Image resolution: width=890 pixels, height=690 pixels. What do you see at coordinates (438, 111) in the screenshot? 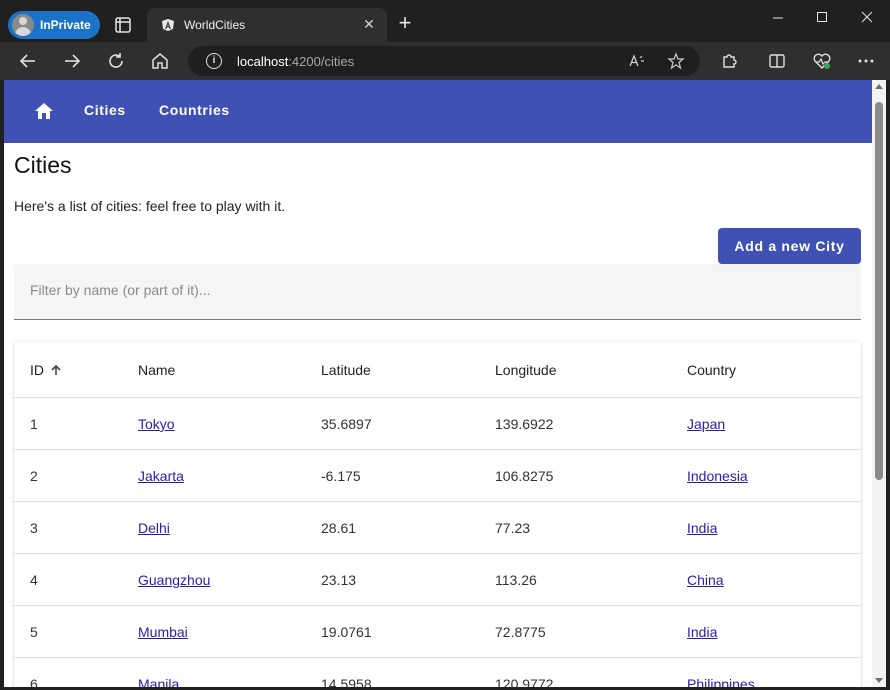
I see `app-toolbar: Cities Countries` at bounding box center [438, 111].